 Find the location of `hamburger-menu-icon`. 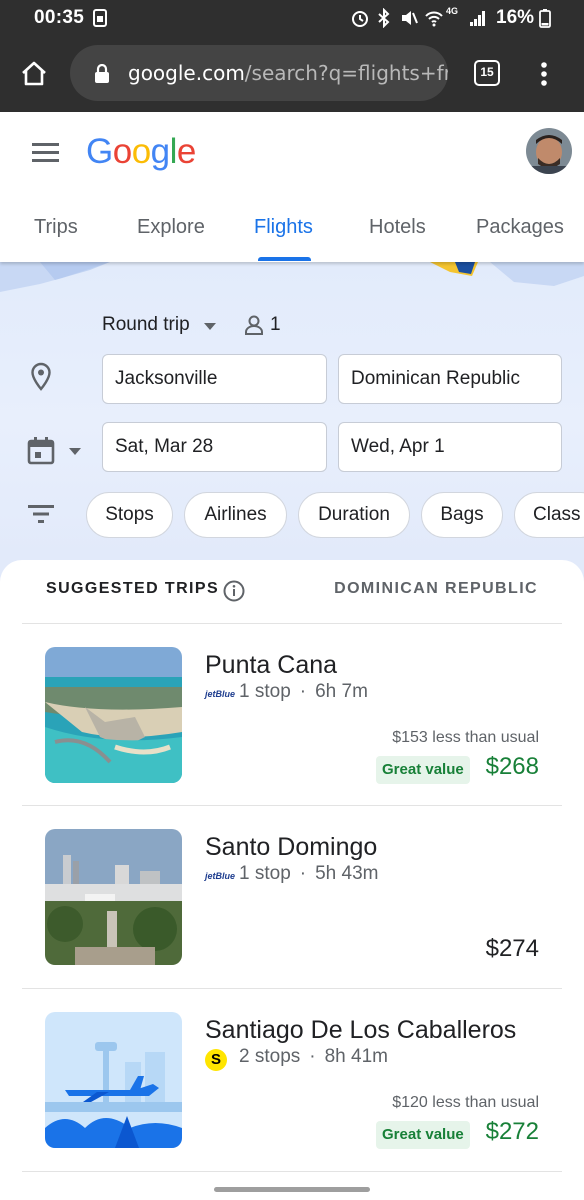

hamburger-menu-icon is located at coordinates (46, 153).